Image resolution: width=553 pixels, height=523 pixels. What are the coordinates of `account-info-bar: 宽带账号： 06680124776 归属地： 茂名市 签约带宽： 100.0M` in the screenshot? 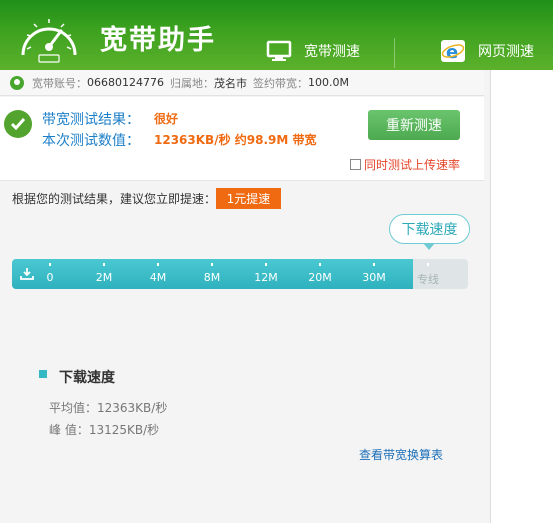 It's located at (242, 83).